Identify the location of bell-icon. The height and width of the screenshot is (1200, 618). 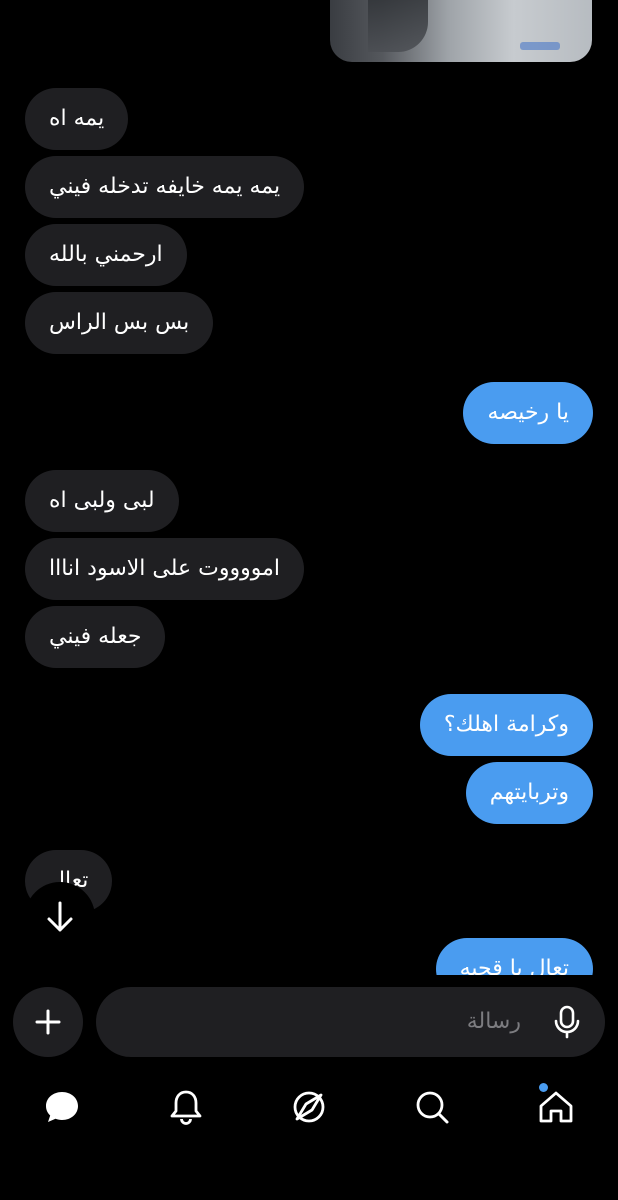
(186, 1107).